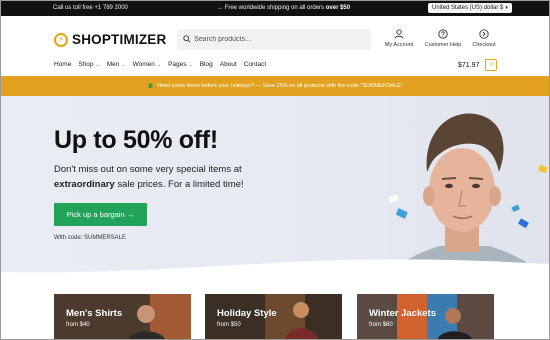 The height and width of the screenshot is (340, 550). I want to click on hero-subtext-part2: sale prices. For a limited time!, so click(180, 184).